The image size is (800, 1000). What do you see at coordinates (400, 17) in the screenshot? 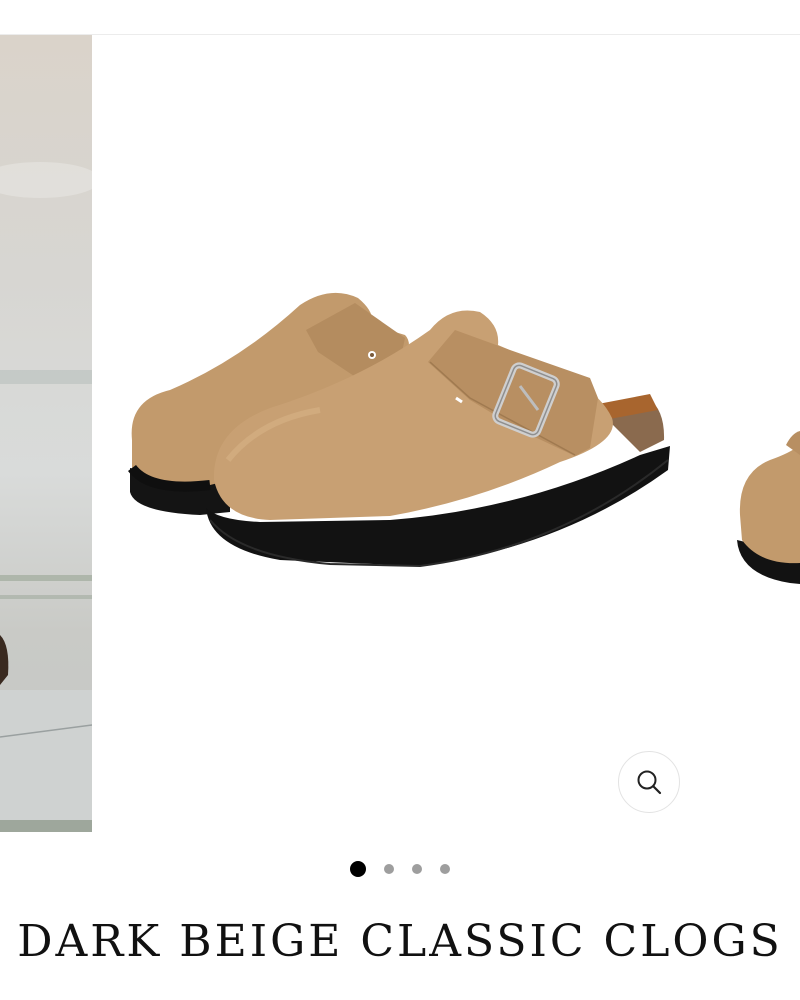
I see `top-bar` at bounding box center [400, 17].